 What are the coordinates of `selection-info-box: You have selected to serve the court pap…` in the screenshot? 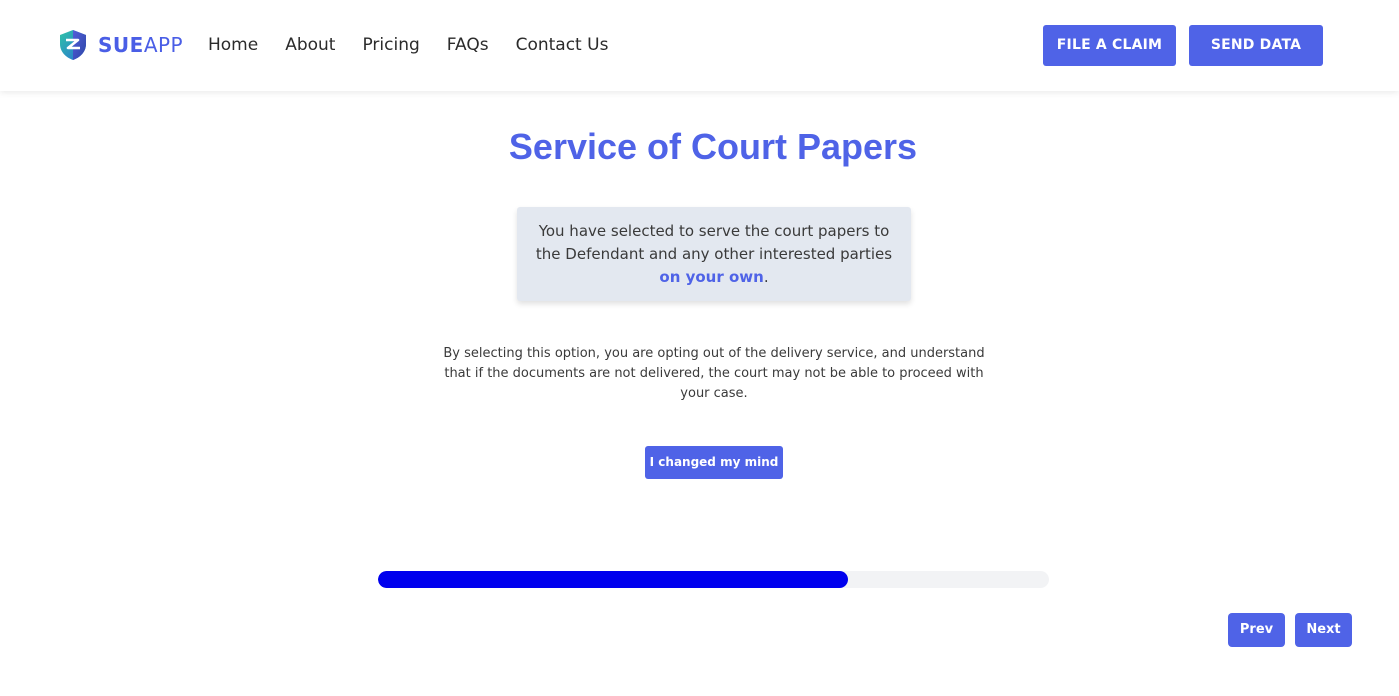 It's located at (714, 254).